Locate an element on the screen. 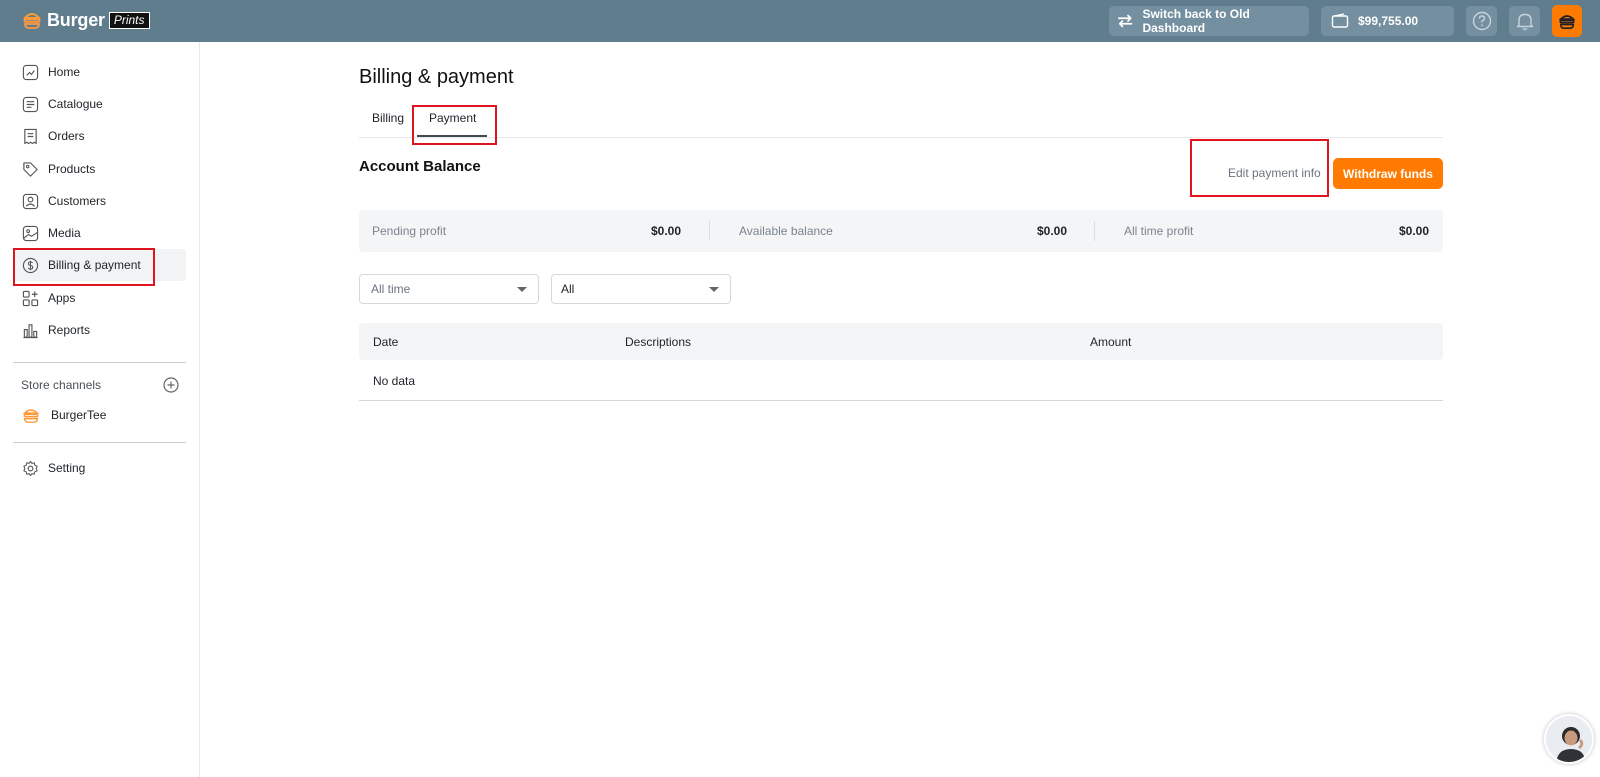 Image resolution: width=1600 pixels, height=777 pixels. bar-chart-icon is located at coordinates (30, 330).